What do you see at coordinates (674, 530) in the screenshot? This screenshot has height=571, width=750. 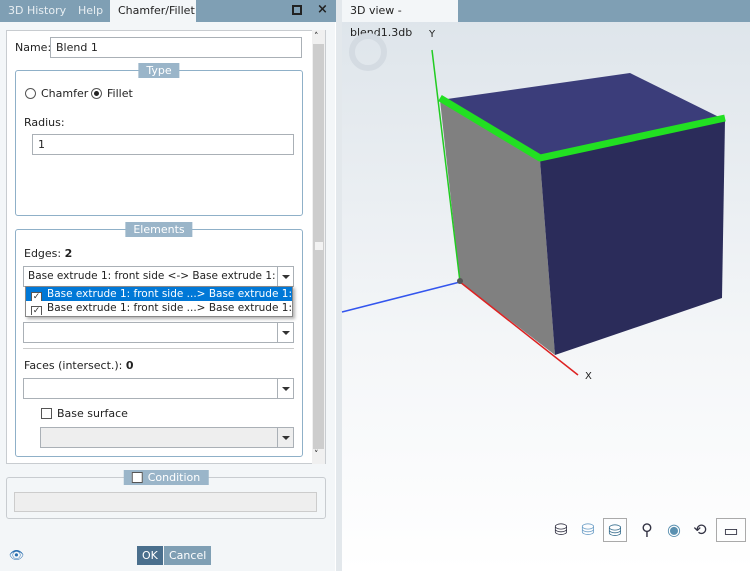 I see `view-icon: ◉` at bounding box center [674, 530].